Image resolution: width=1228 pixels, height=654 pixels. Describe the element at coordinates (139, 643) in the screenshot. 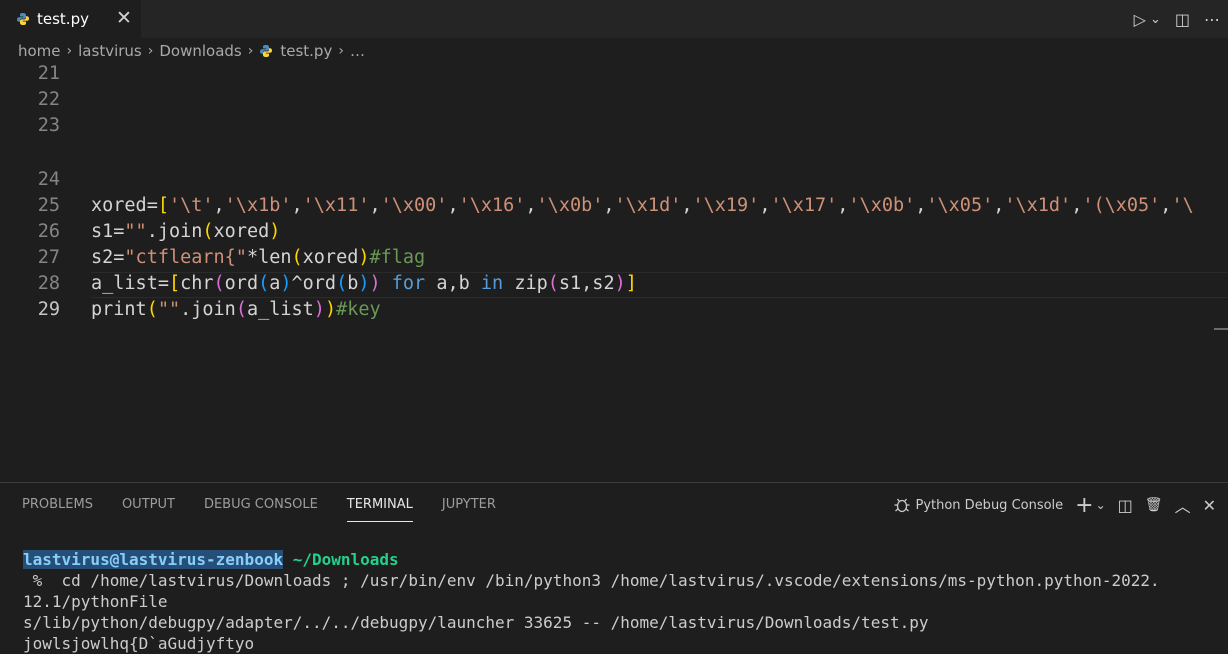

I see `terminal-line: jowlsjowlhq{D`aGudjyftyo` at that location.